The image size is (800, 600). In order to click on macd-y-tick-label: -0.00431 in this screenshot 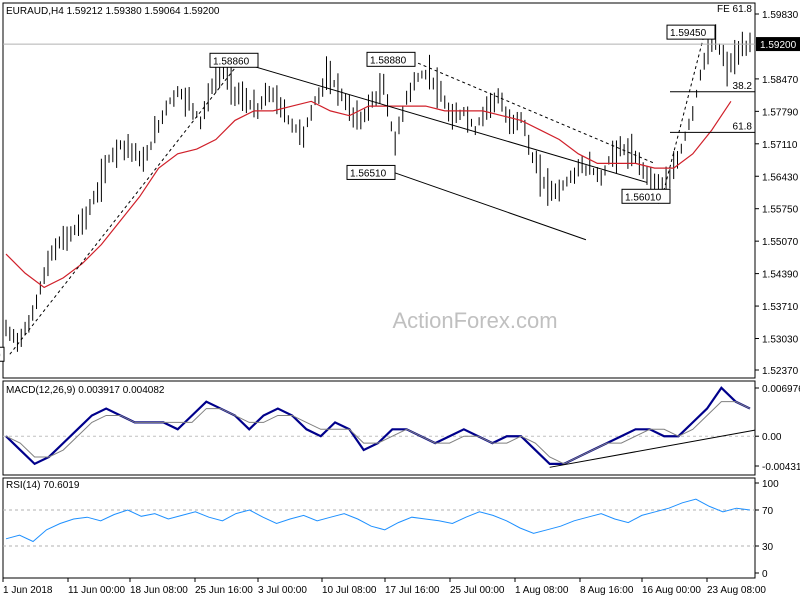, I will do `click(781, 467)`.